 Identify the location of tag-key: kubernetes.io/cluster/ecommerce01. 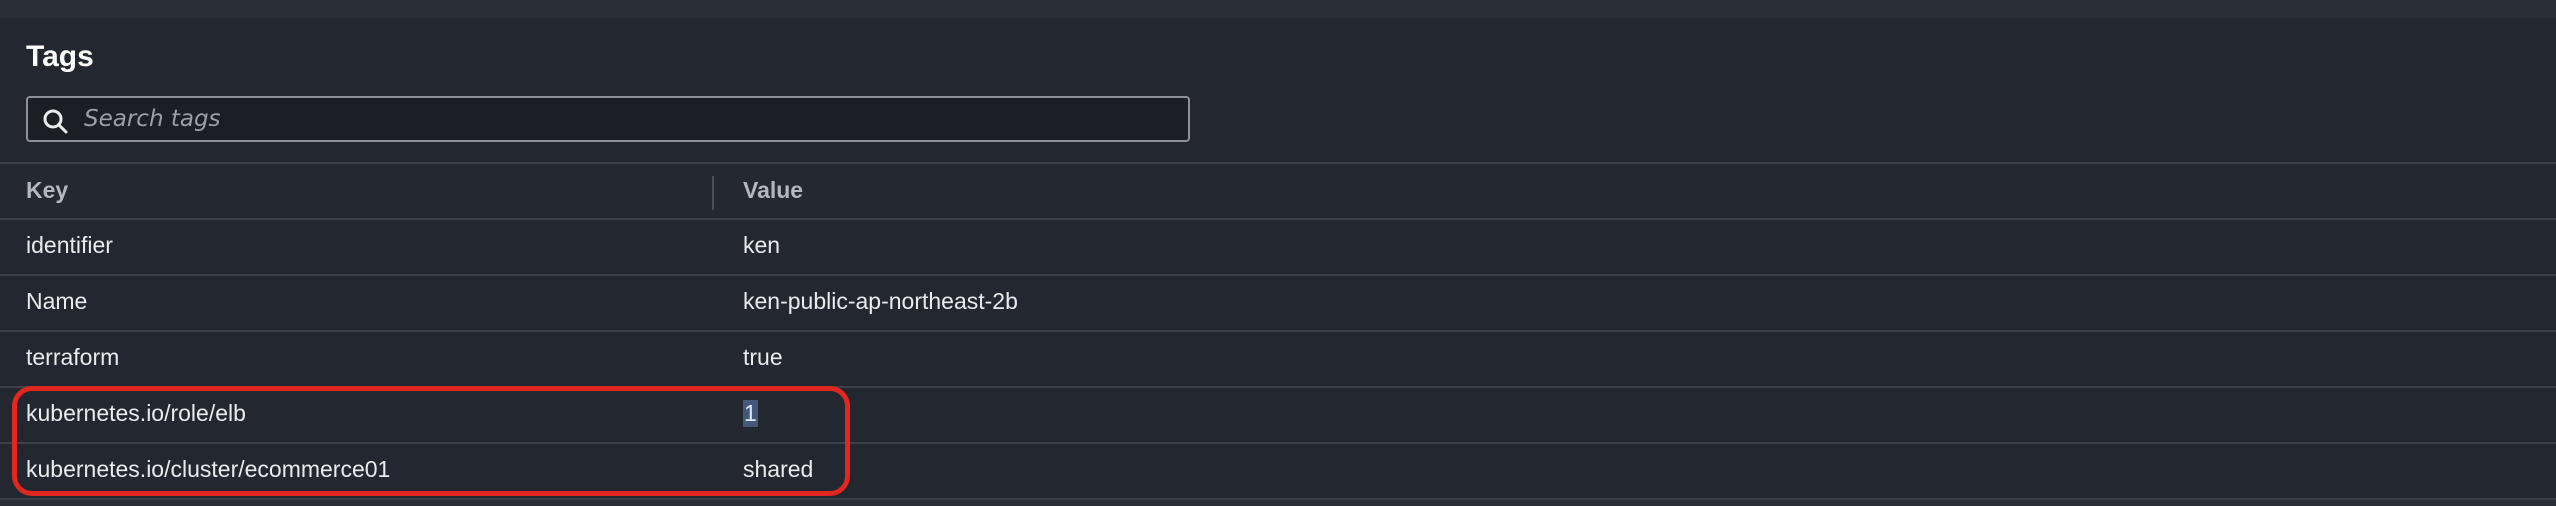
(208, 469).